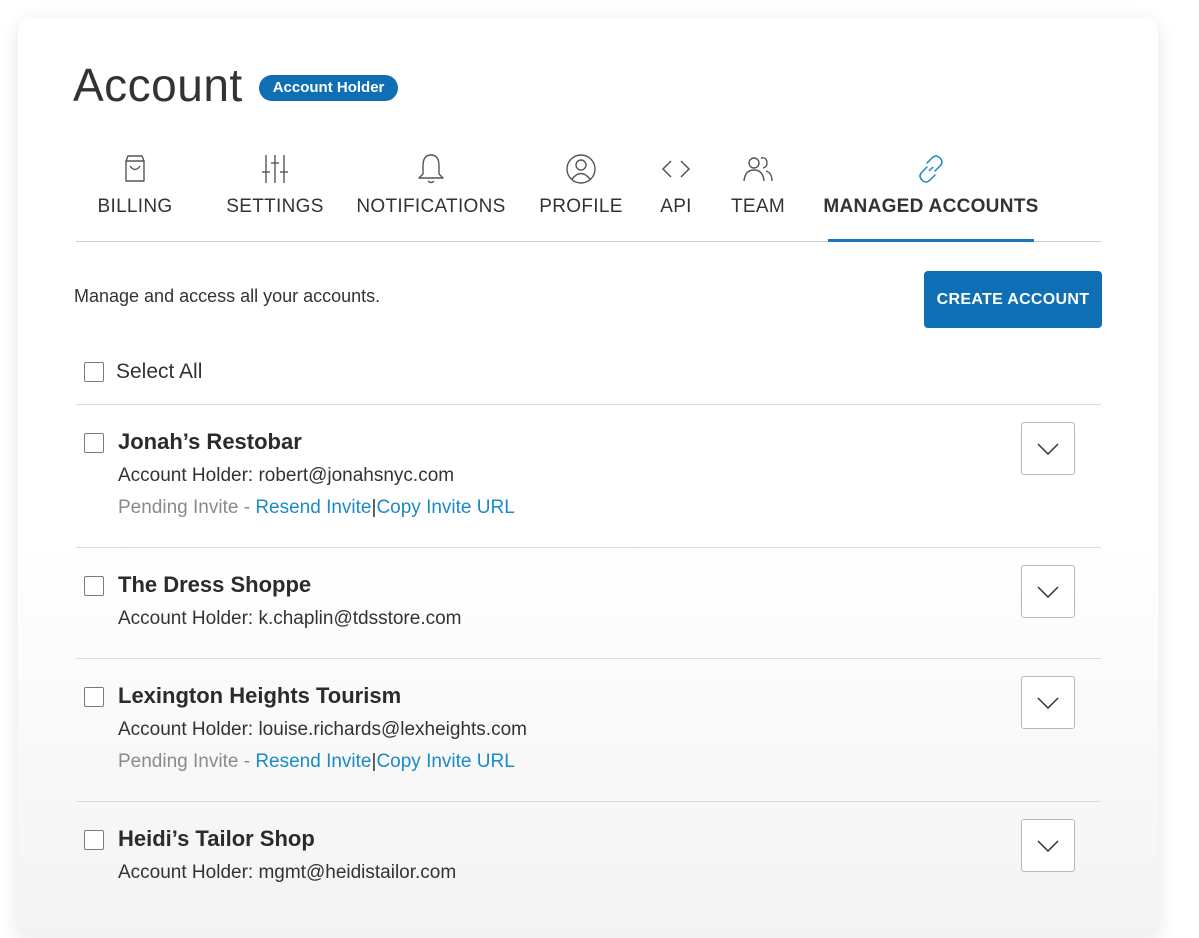 The height and width of the screenshot is (938, 1199). I want to click on title-row: Account Account Holder, so click(236, 85).